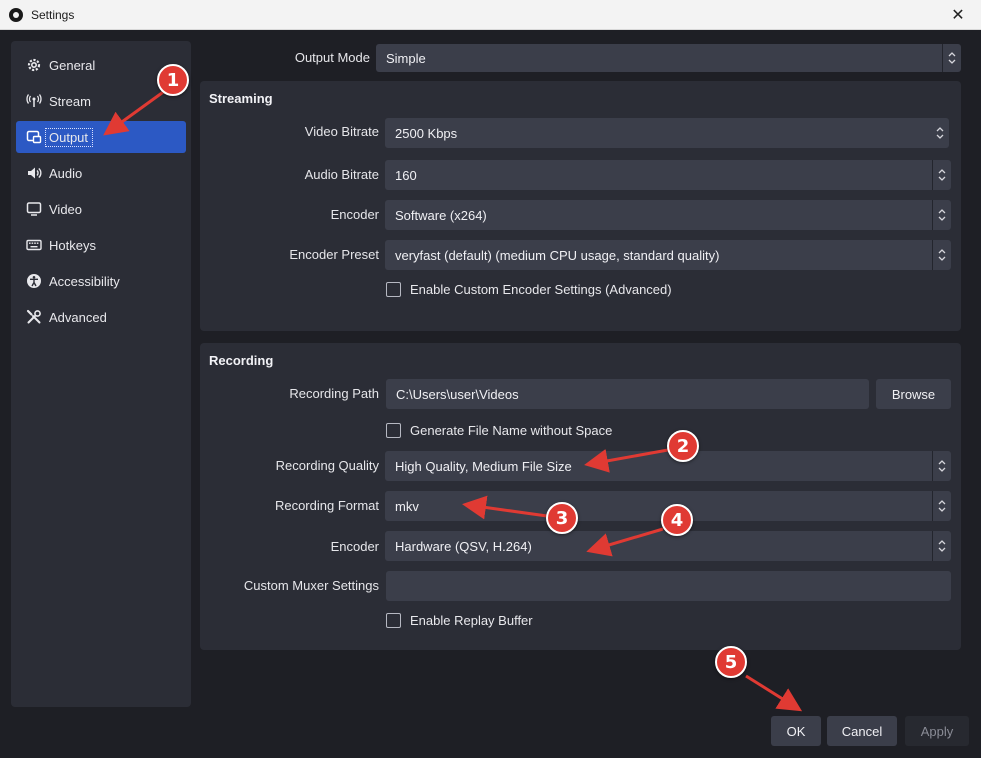 Image resolution: width=981 pixels, height=758 pixels. Describe the element at coordinates (33, 173) in the screenshot. I see `speaker-icon` at that location.